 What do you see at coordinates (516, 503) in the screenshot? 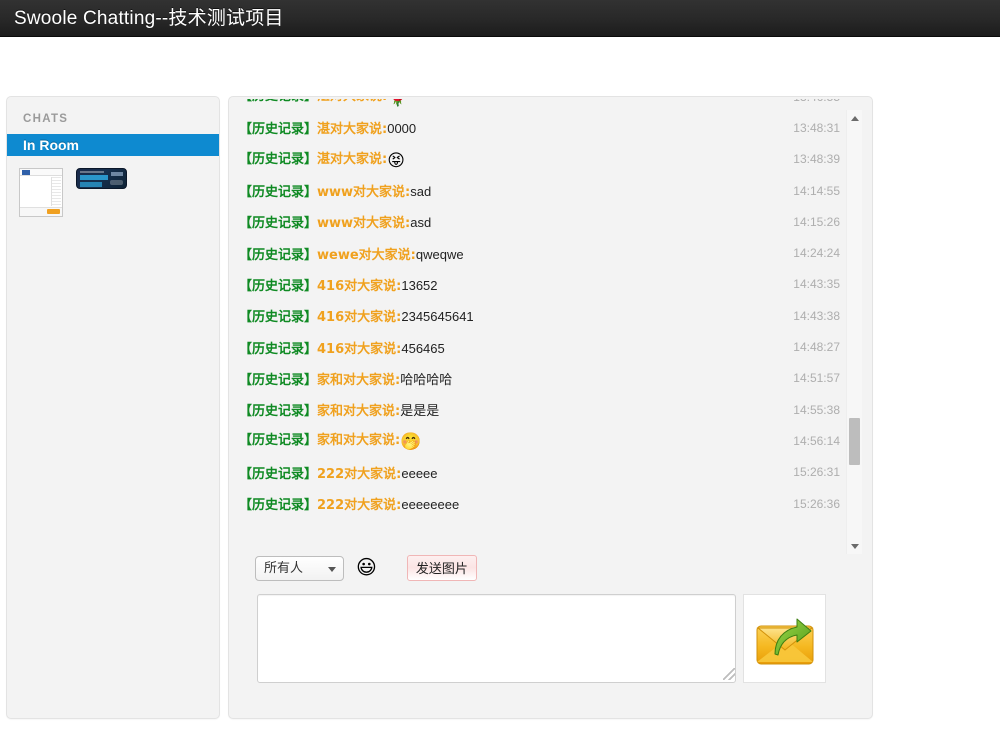
I see `message-body: 【历史记录】222对大家说:eeeeeeee` at bounding box center [516, 503].